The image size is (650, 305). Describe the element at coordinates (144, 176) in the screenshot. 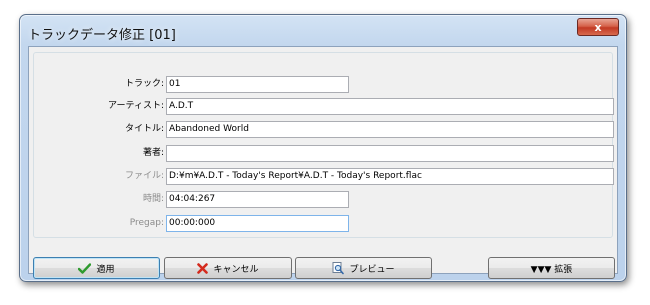

I see `file-label: ファイル:` at that location.